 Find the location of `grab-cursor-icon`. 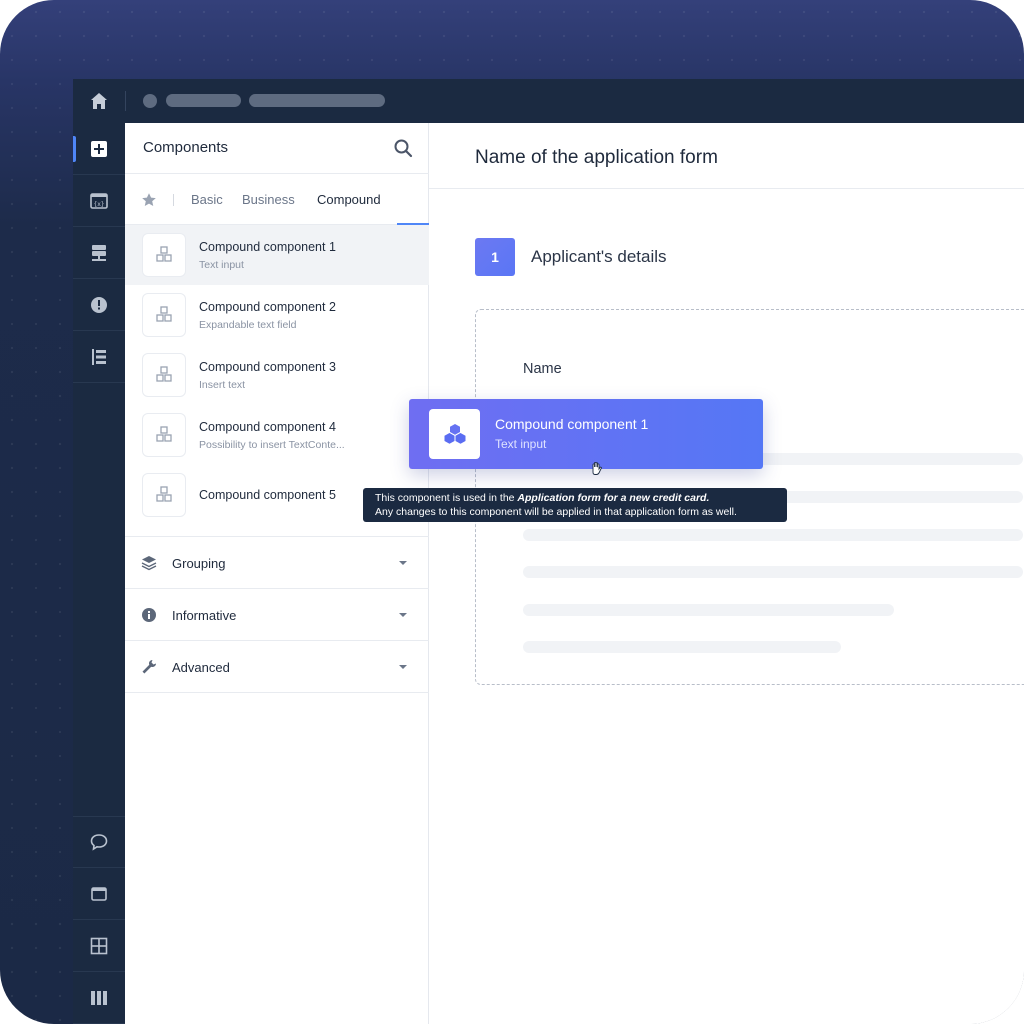

grab-cursor-icon is located at coordinates (597, 468).